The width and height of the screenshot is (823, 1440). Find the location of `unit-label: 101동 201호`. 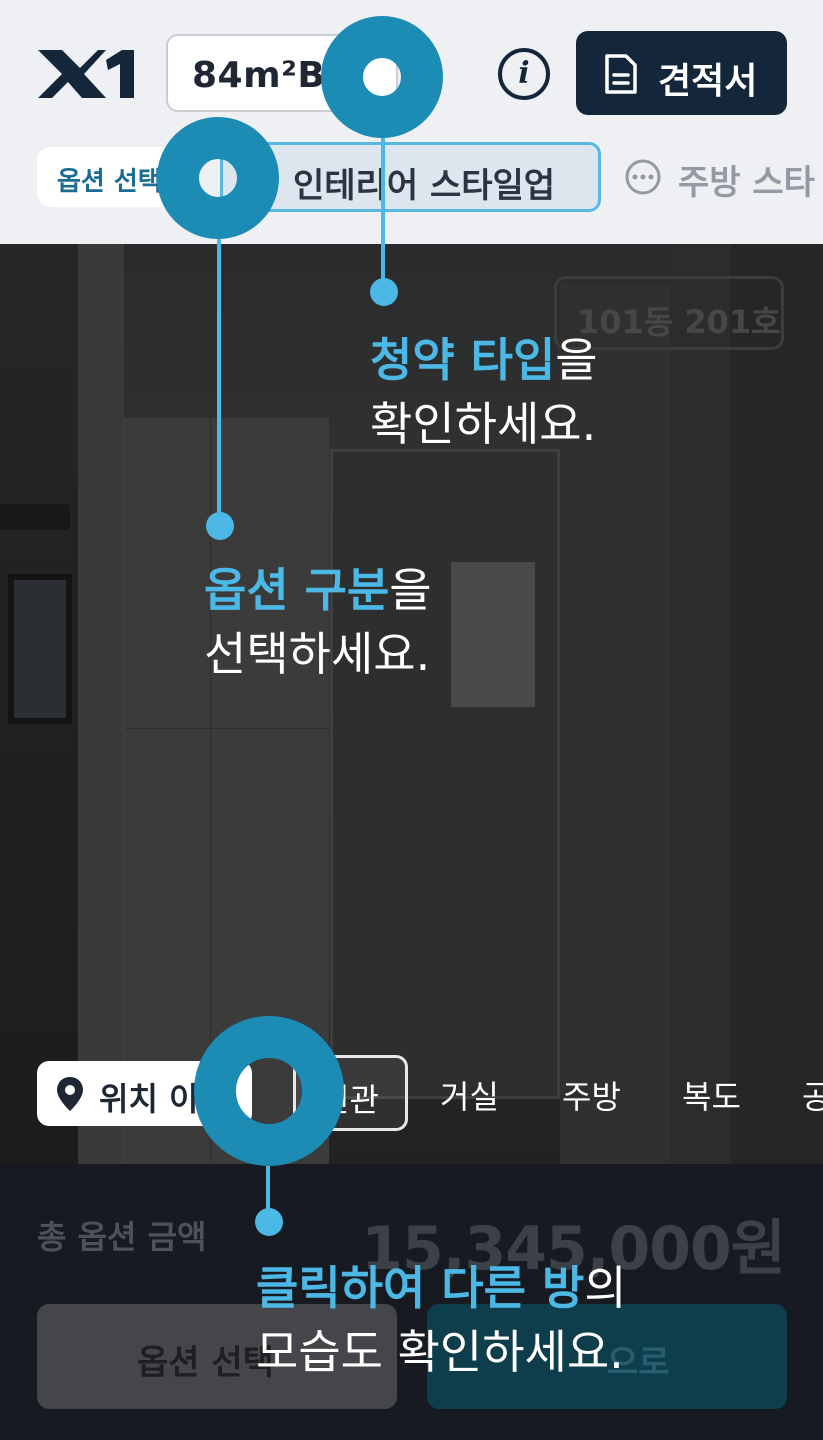

unit-label: 101동 201호 is located at coordinates (669, 313).